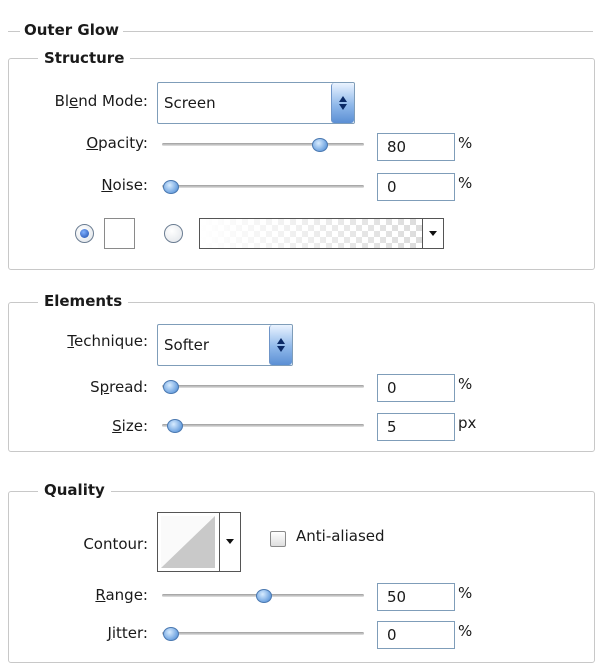  Describe the element at coordinates (119, 233) in the screenshot. I see `glow-color-swatch` at that location.